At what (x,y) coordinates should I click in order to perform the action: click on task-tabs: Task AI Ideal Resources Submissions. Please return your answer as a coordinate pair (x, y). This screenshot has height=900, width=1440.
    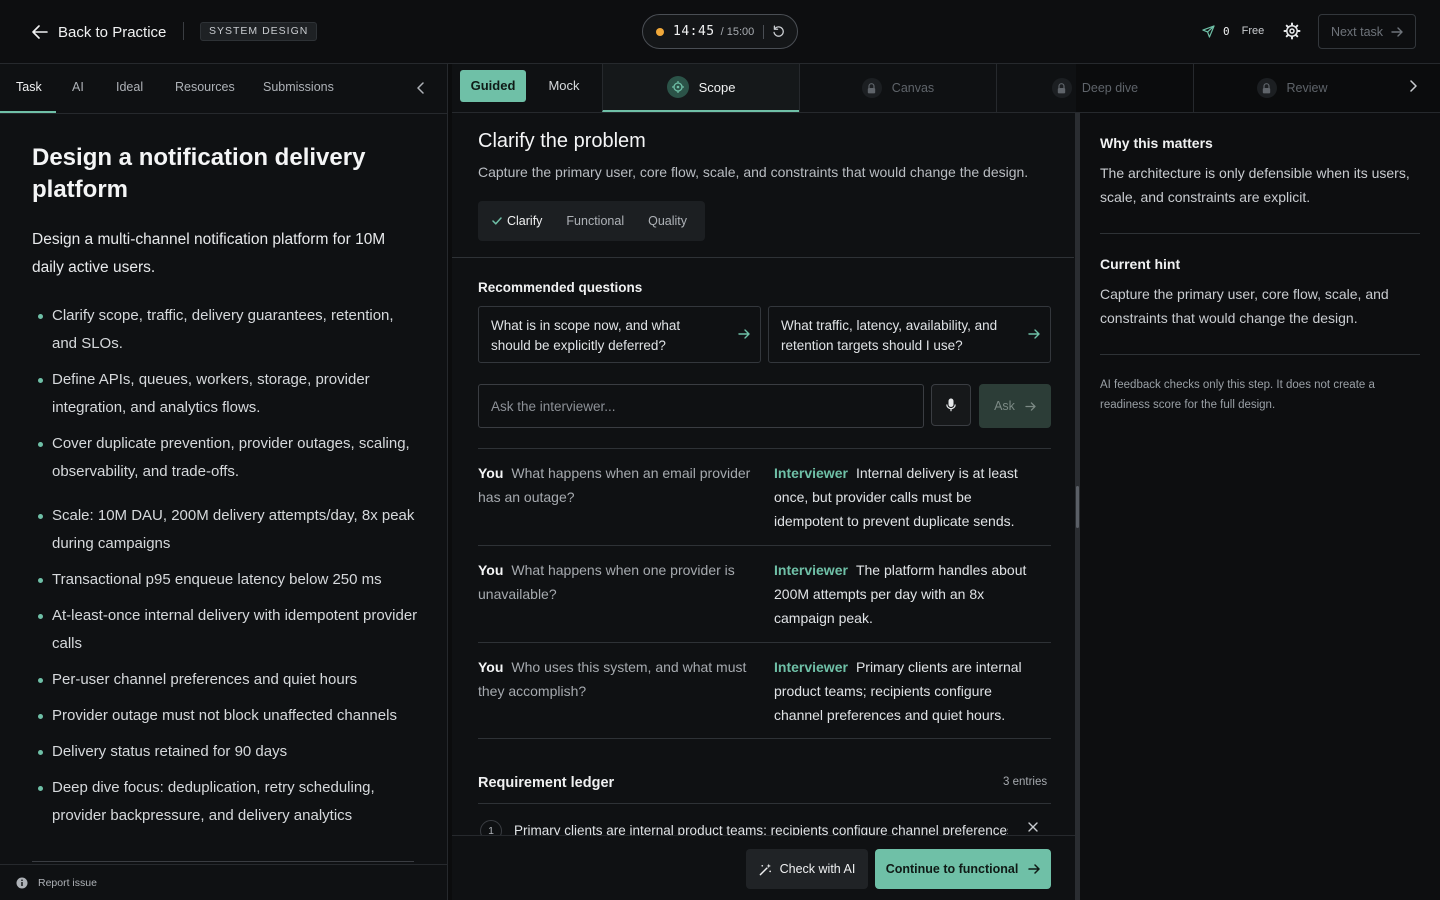
    Looking at the image, I should click on (223, 89).